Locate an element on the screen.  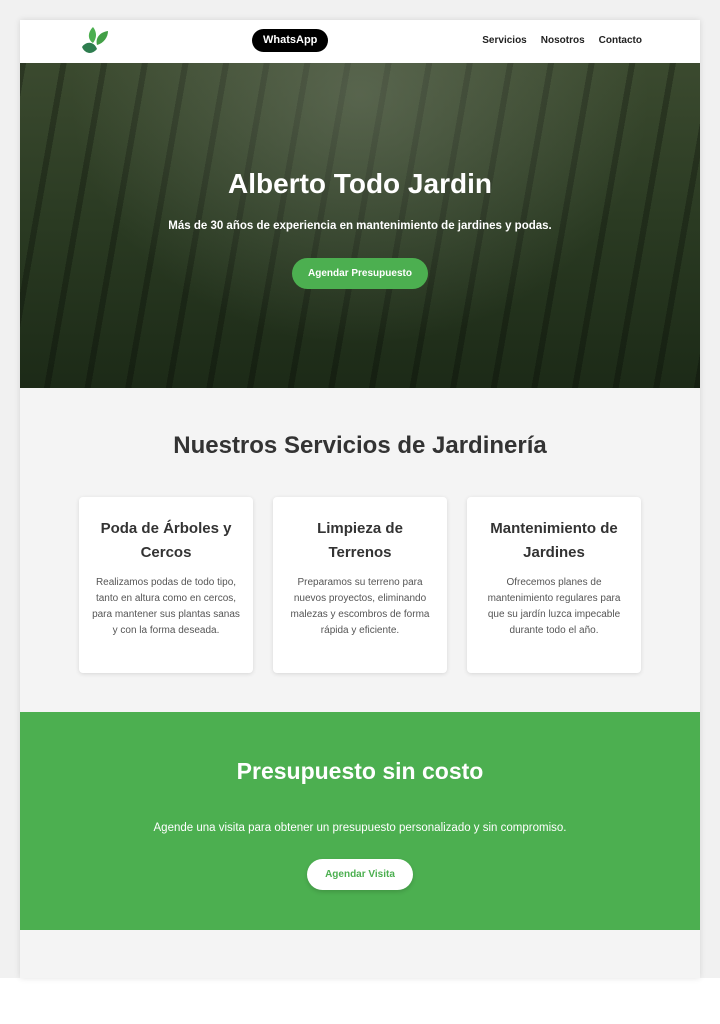
nav-link-contacto: Contacto is located at coordinates (620, 40).